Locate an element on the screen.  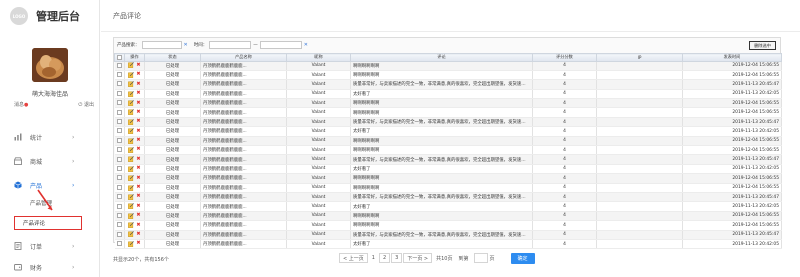
nav-item-finance: 财务 › is located at coordinates (50, 267).